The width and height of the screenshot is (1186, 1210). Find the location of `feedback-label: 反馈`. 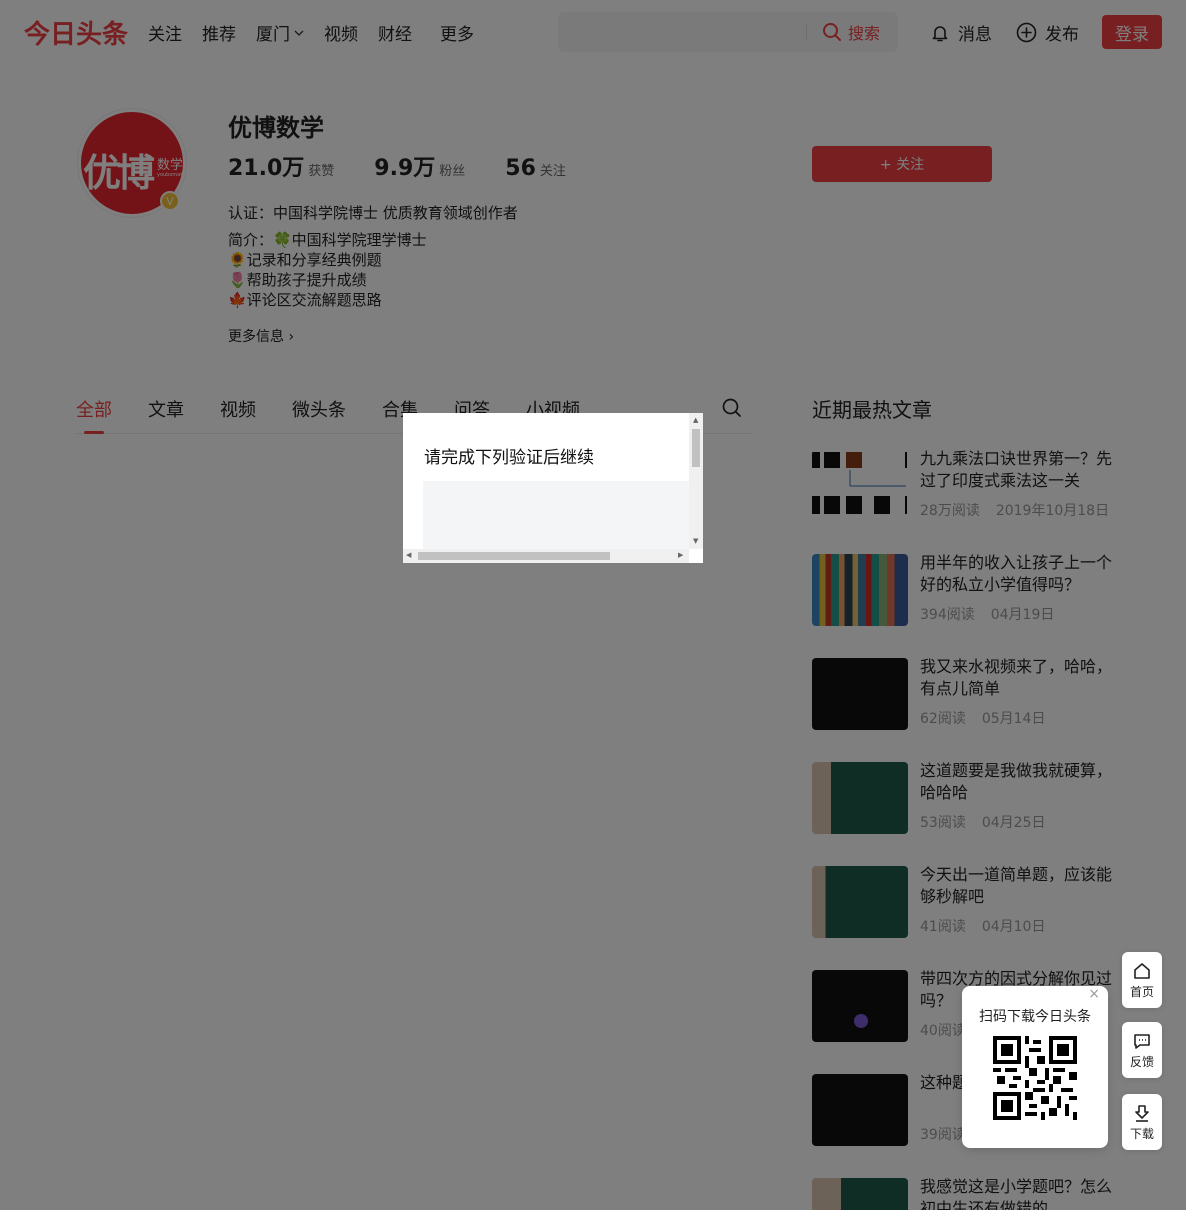

feedback-label: 反馈 is located at coordinates (1141, 1061).